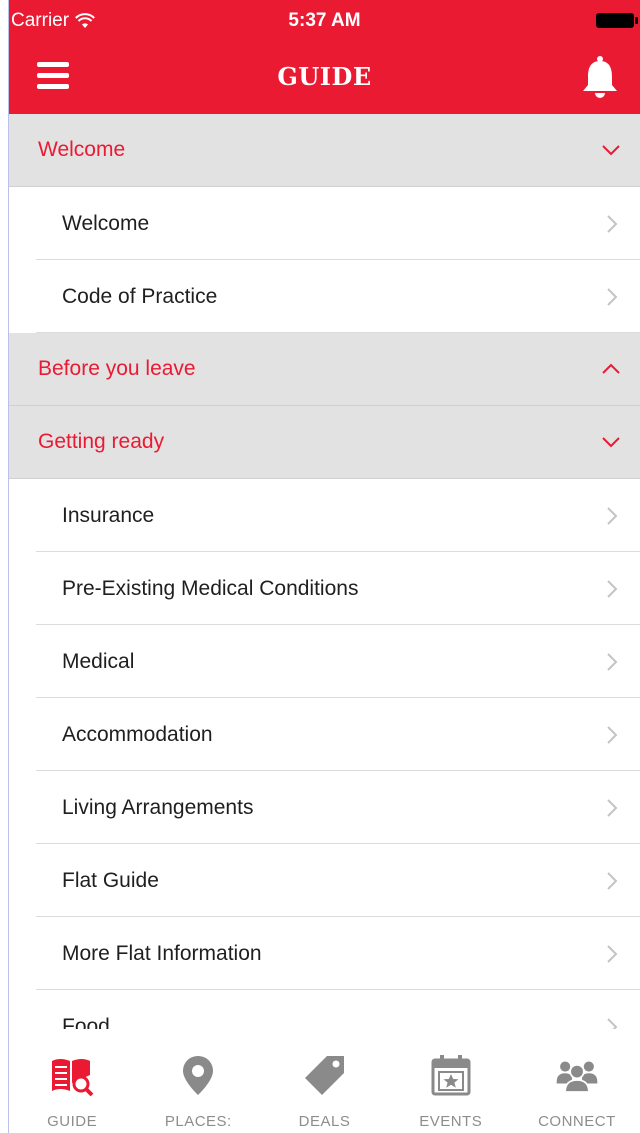 This screenshot has width=640, height=1133. What do you see at coordinates (617, 20) in the screenshot?
I see `battery-icon` at bounding box center [617, 20].